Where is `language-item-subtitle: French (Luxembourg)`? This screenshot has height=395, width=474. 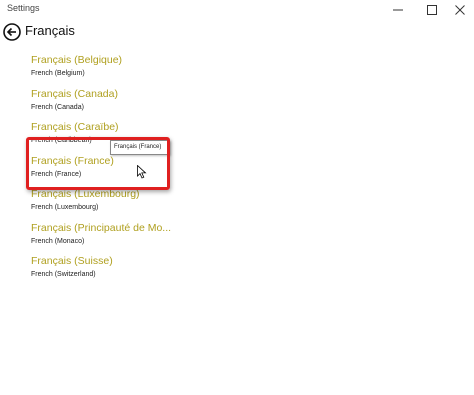
language-item-subtitle: French (Luxembourg) is located at coordinates (65, 207).